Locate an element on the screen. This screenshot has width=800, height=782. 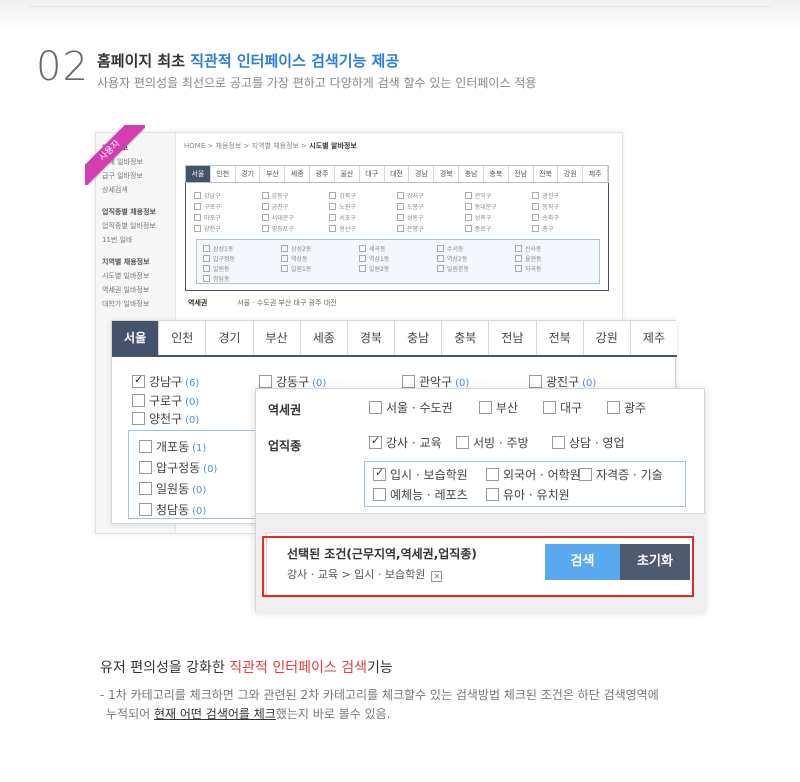
bg-sidebar-item: 상세검색 is located at coordinates (135, 190).